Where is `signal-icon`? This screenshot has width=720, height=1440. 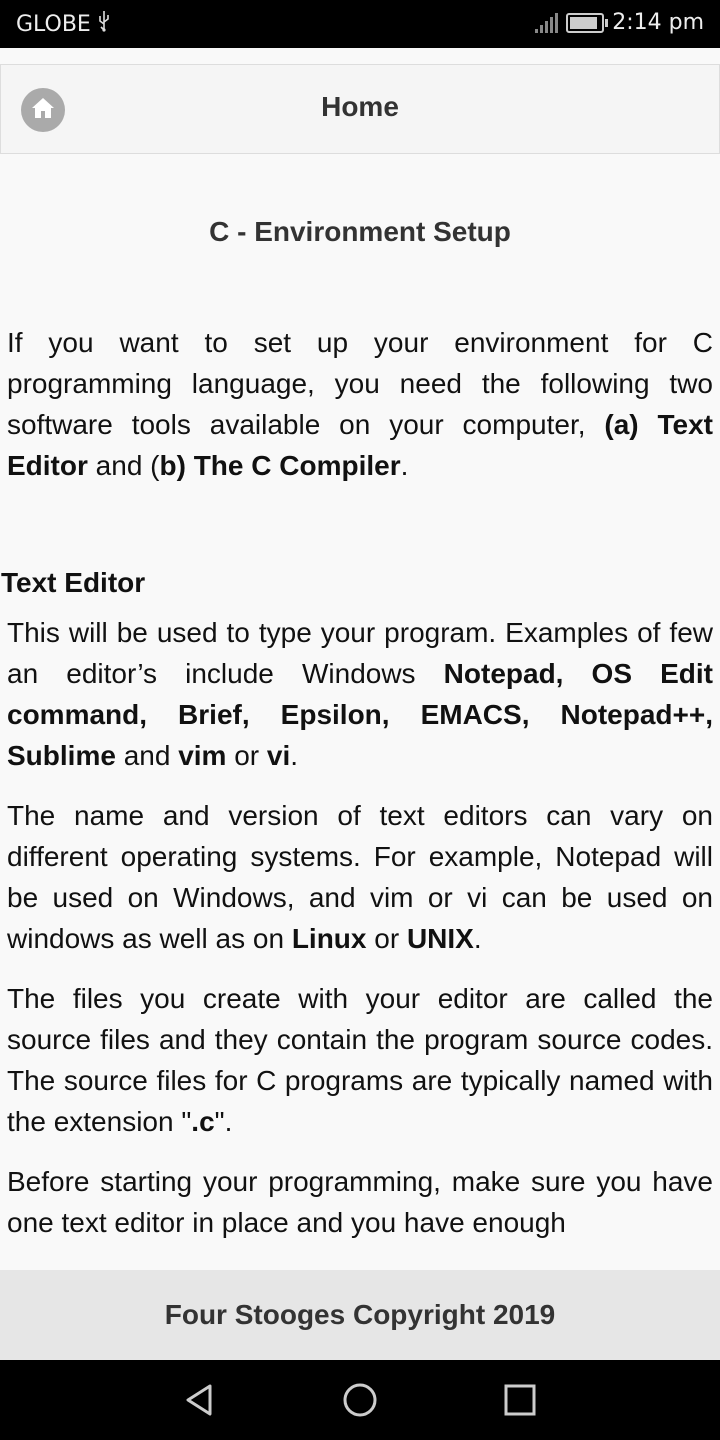 signal-icon is located at coordinates (547, 22).